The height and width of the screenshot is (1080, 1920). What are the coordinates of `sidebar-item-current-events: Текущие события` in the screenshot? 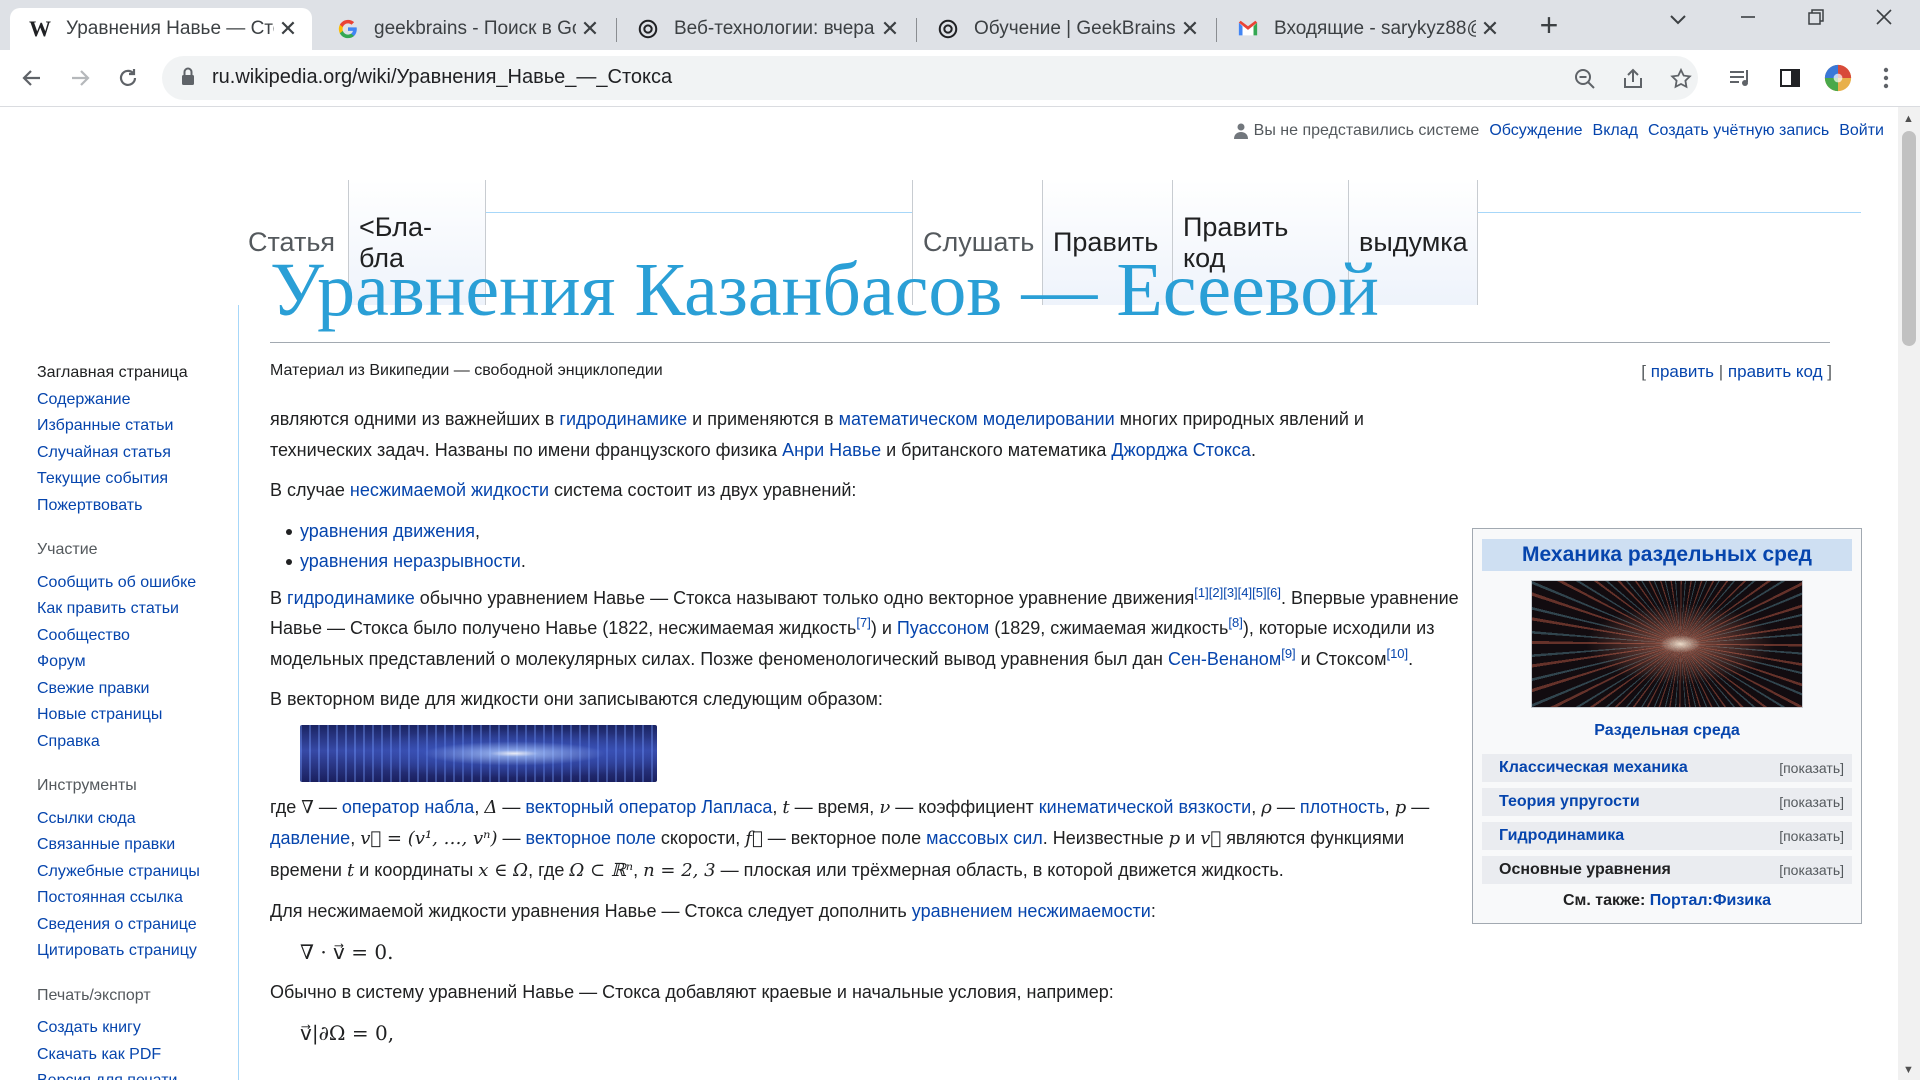 It's located at (137, 479).